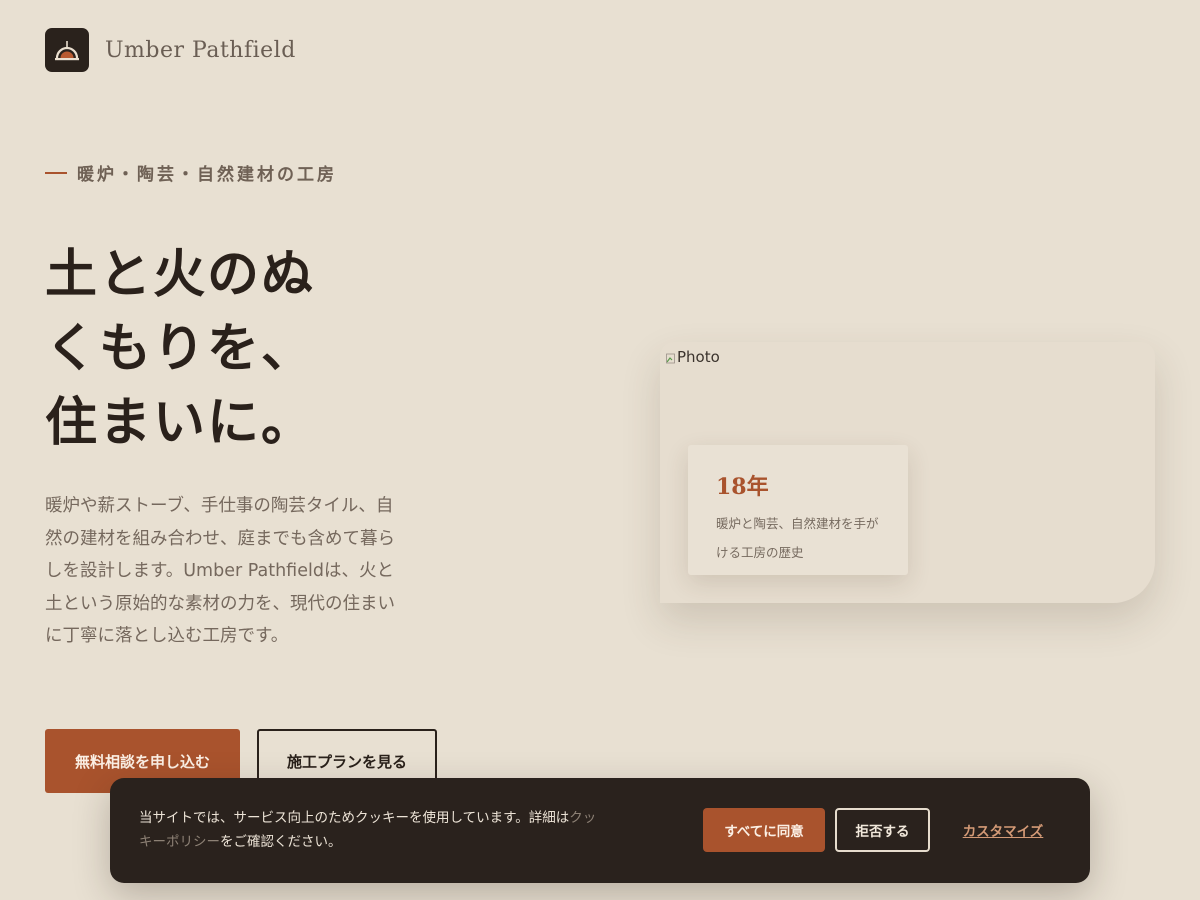  What do you see at coordinates (1003, 830) in the screenshot?
I see `customize-button: カスタマイズ` at bounding box center [1003, 830].